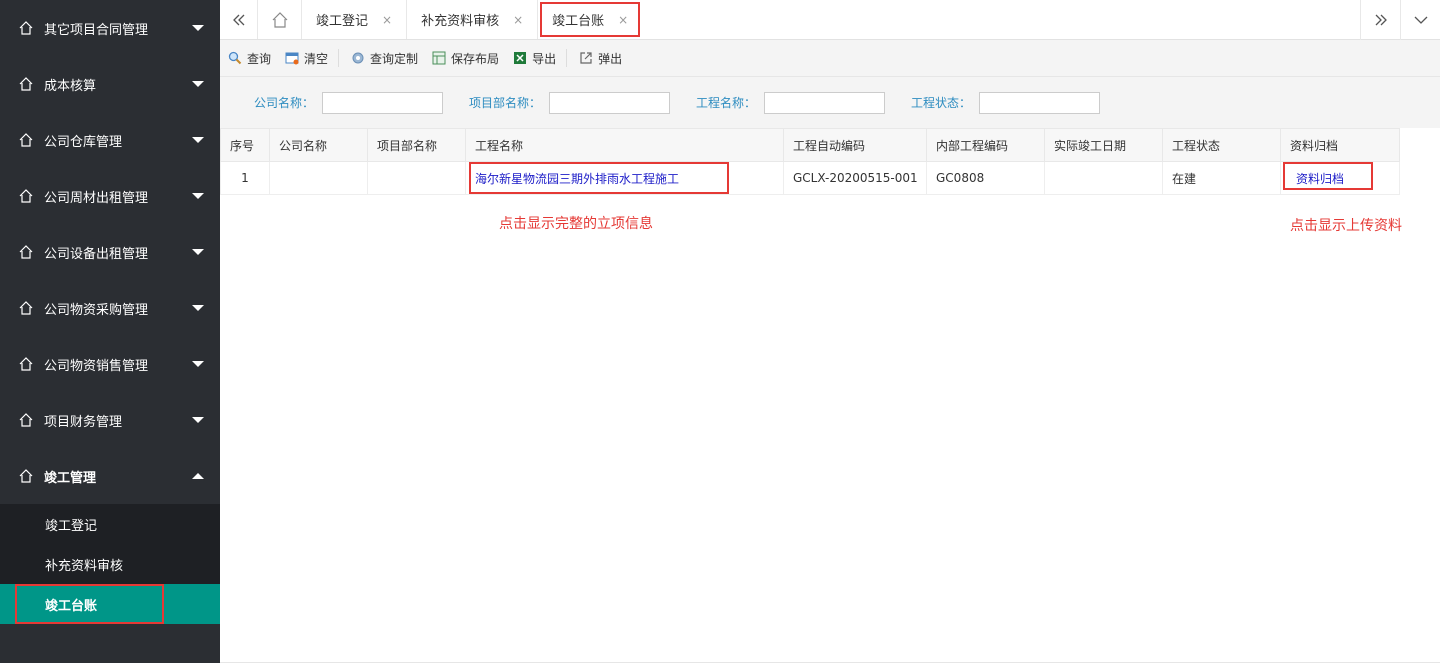 This screenshot has height=663, width=1440. Describe the element at coordinates (96, 310) in the screenshot. I see `menu-label: 公司物资采购管理` at that location.